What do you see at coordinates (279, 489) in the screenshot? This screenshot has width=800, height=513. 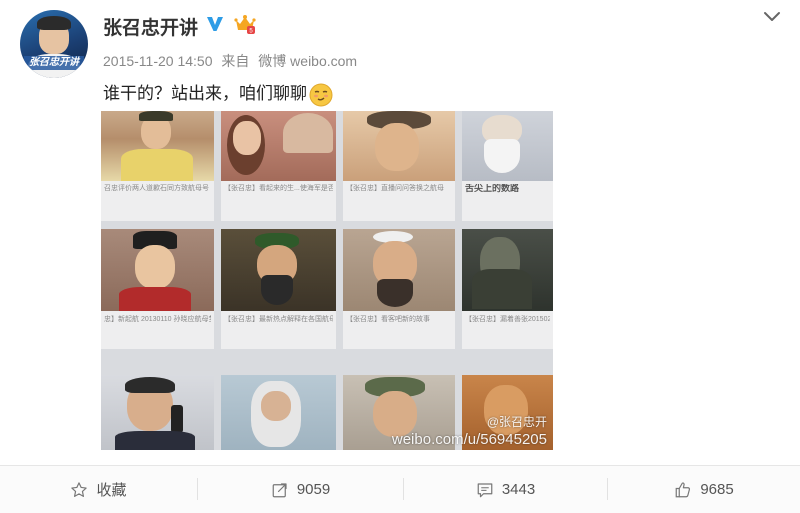 I see `repost-icon` at bounding box center [279, 489].